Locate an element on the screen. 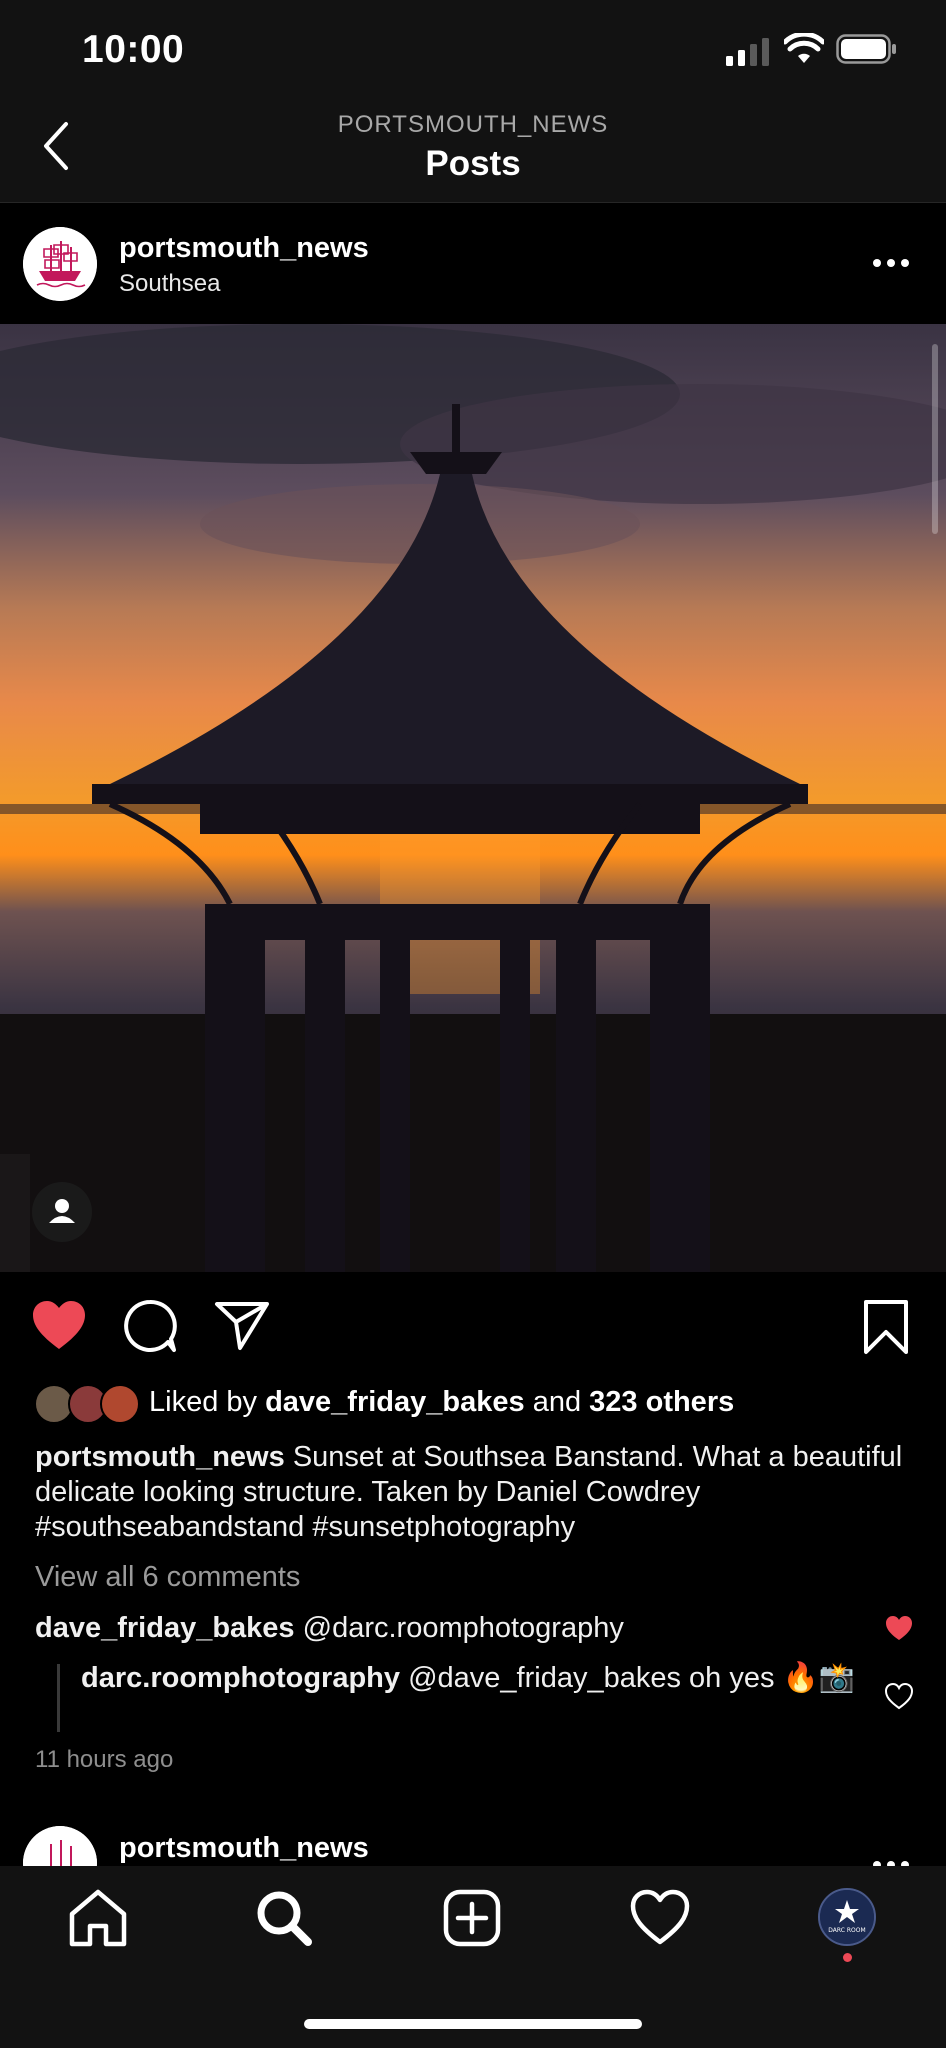  signal-icon is located at coordinates (747, 52).